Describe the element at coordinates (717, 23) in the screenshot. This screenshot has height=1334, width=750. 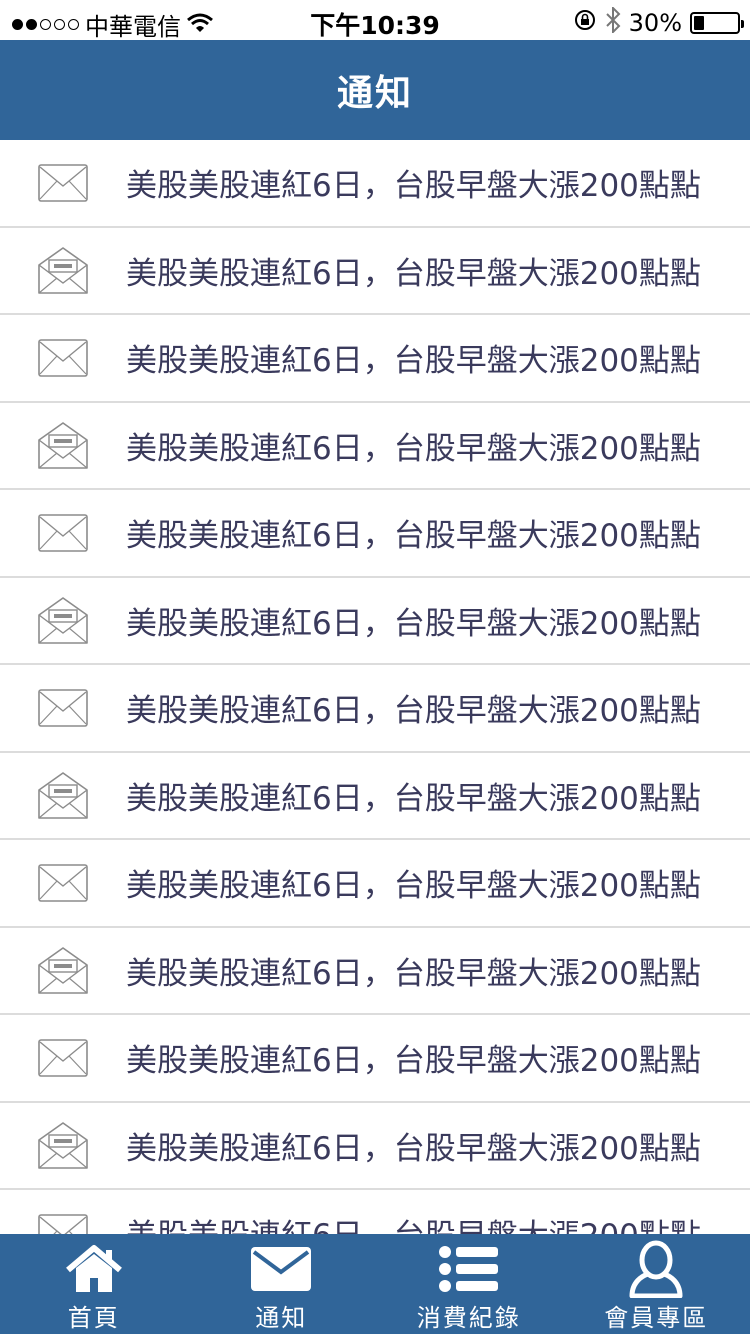
I see `battery-icon` at that location.